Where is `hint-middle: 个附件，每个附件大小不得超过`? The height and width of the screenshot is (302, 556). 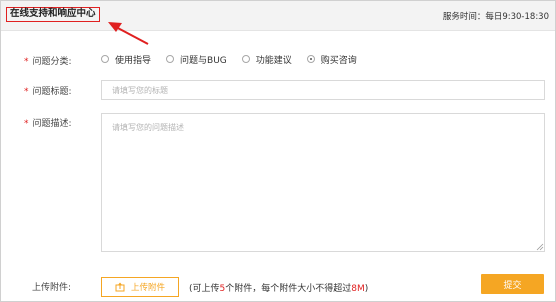
hint-middle: 个附件，每个附件大小不得超过 is located at coordinates (288, 289).